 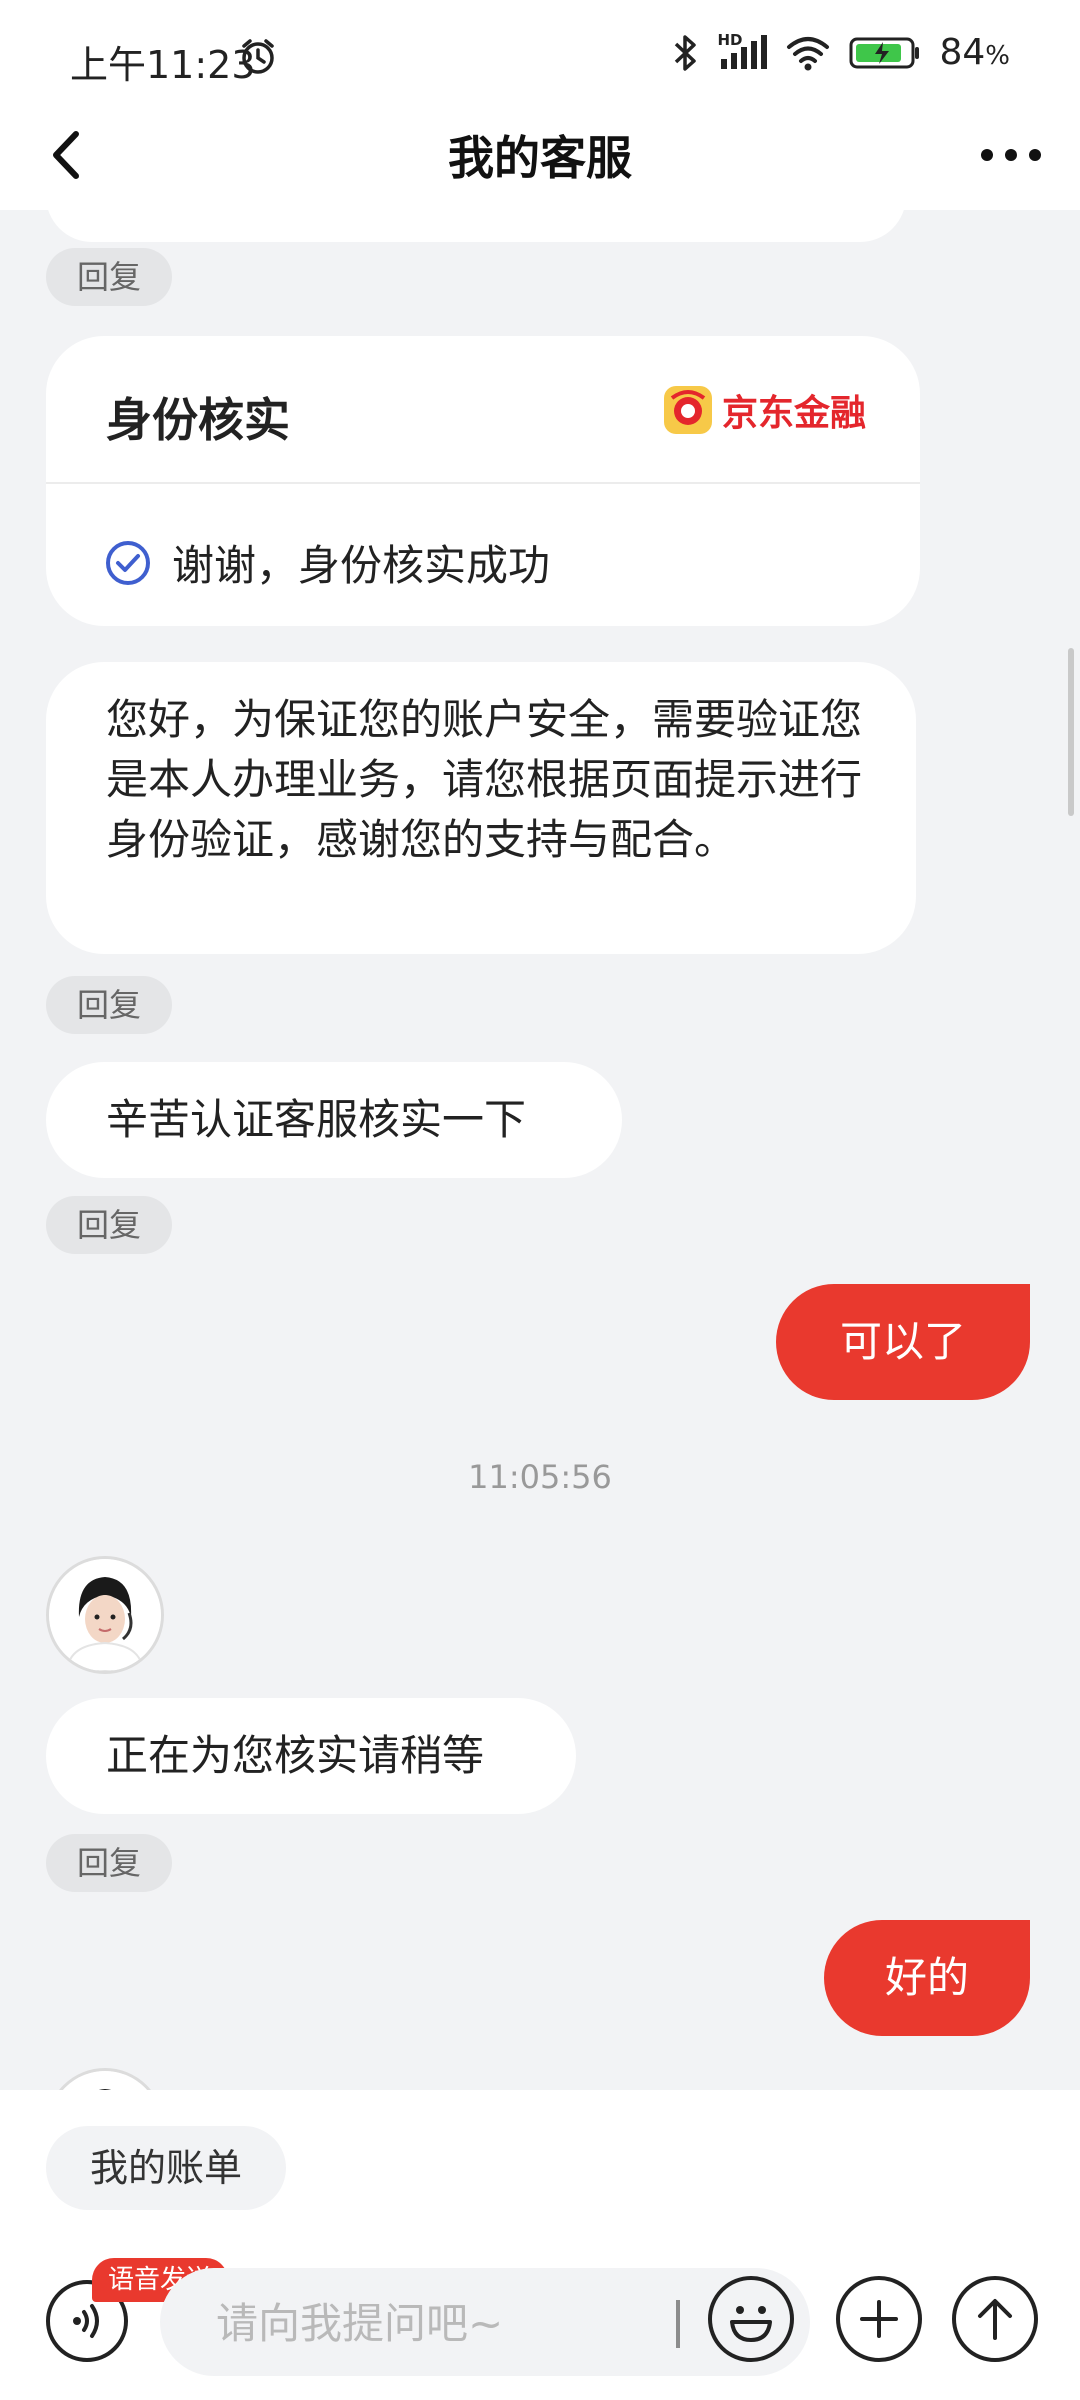 I want to click on jd-finance-logo: 京东金融, so click(x=764, y=410).